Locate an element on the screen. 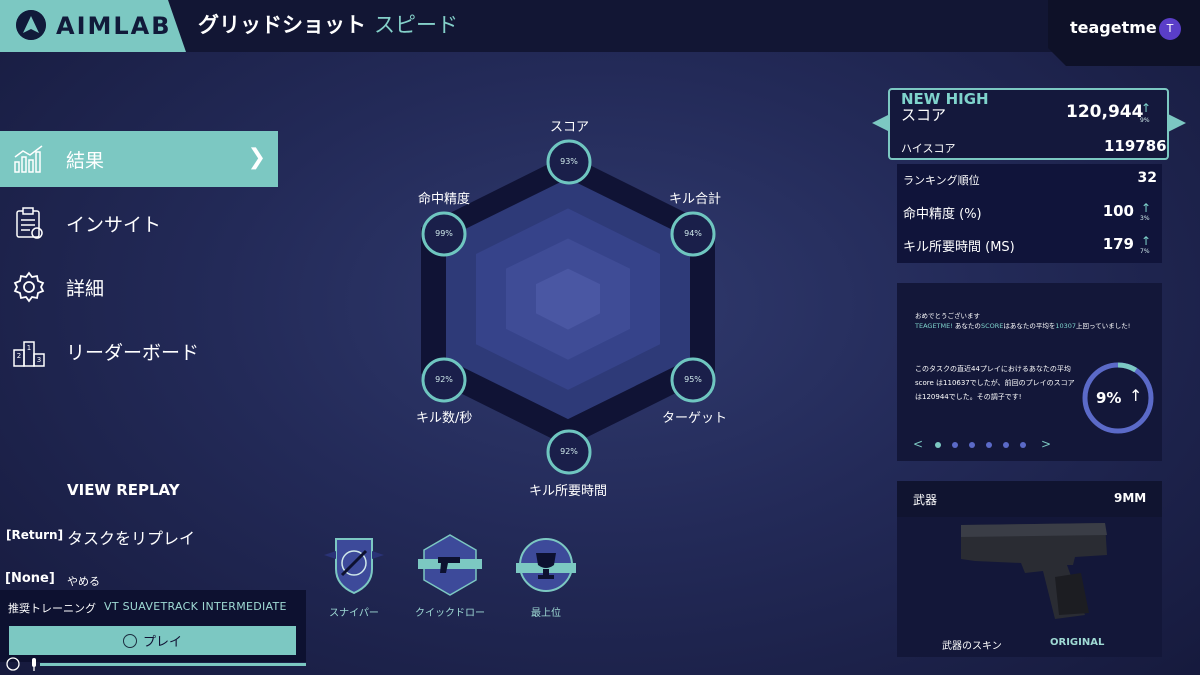 Image resolution: width=1200 pixels, height=675 pixels. pistol-badge-icon is located at coordinates (450, 565).